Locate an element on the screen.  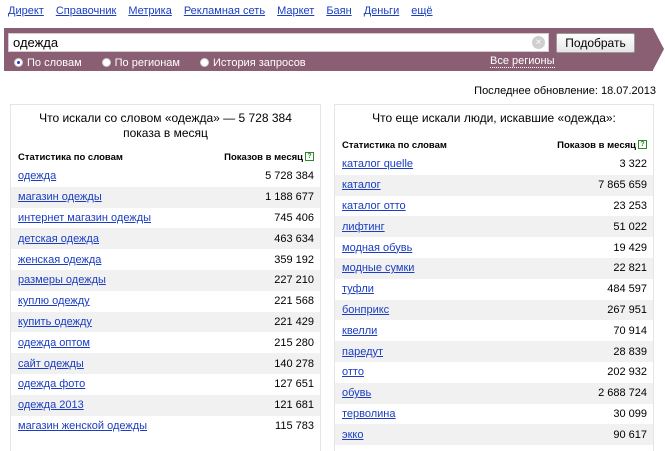
impressions-count: 19 429 is located at coordinates (630, 247).